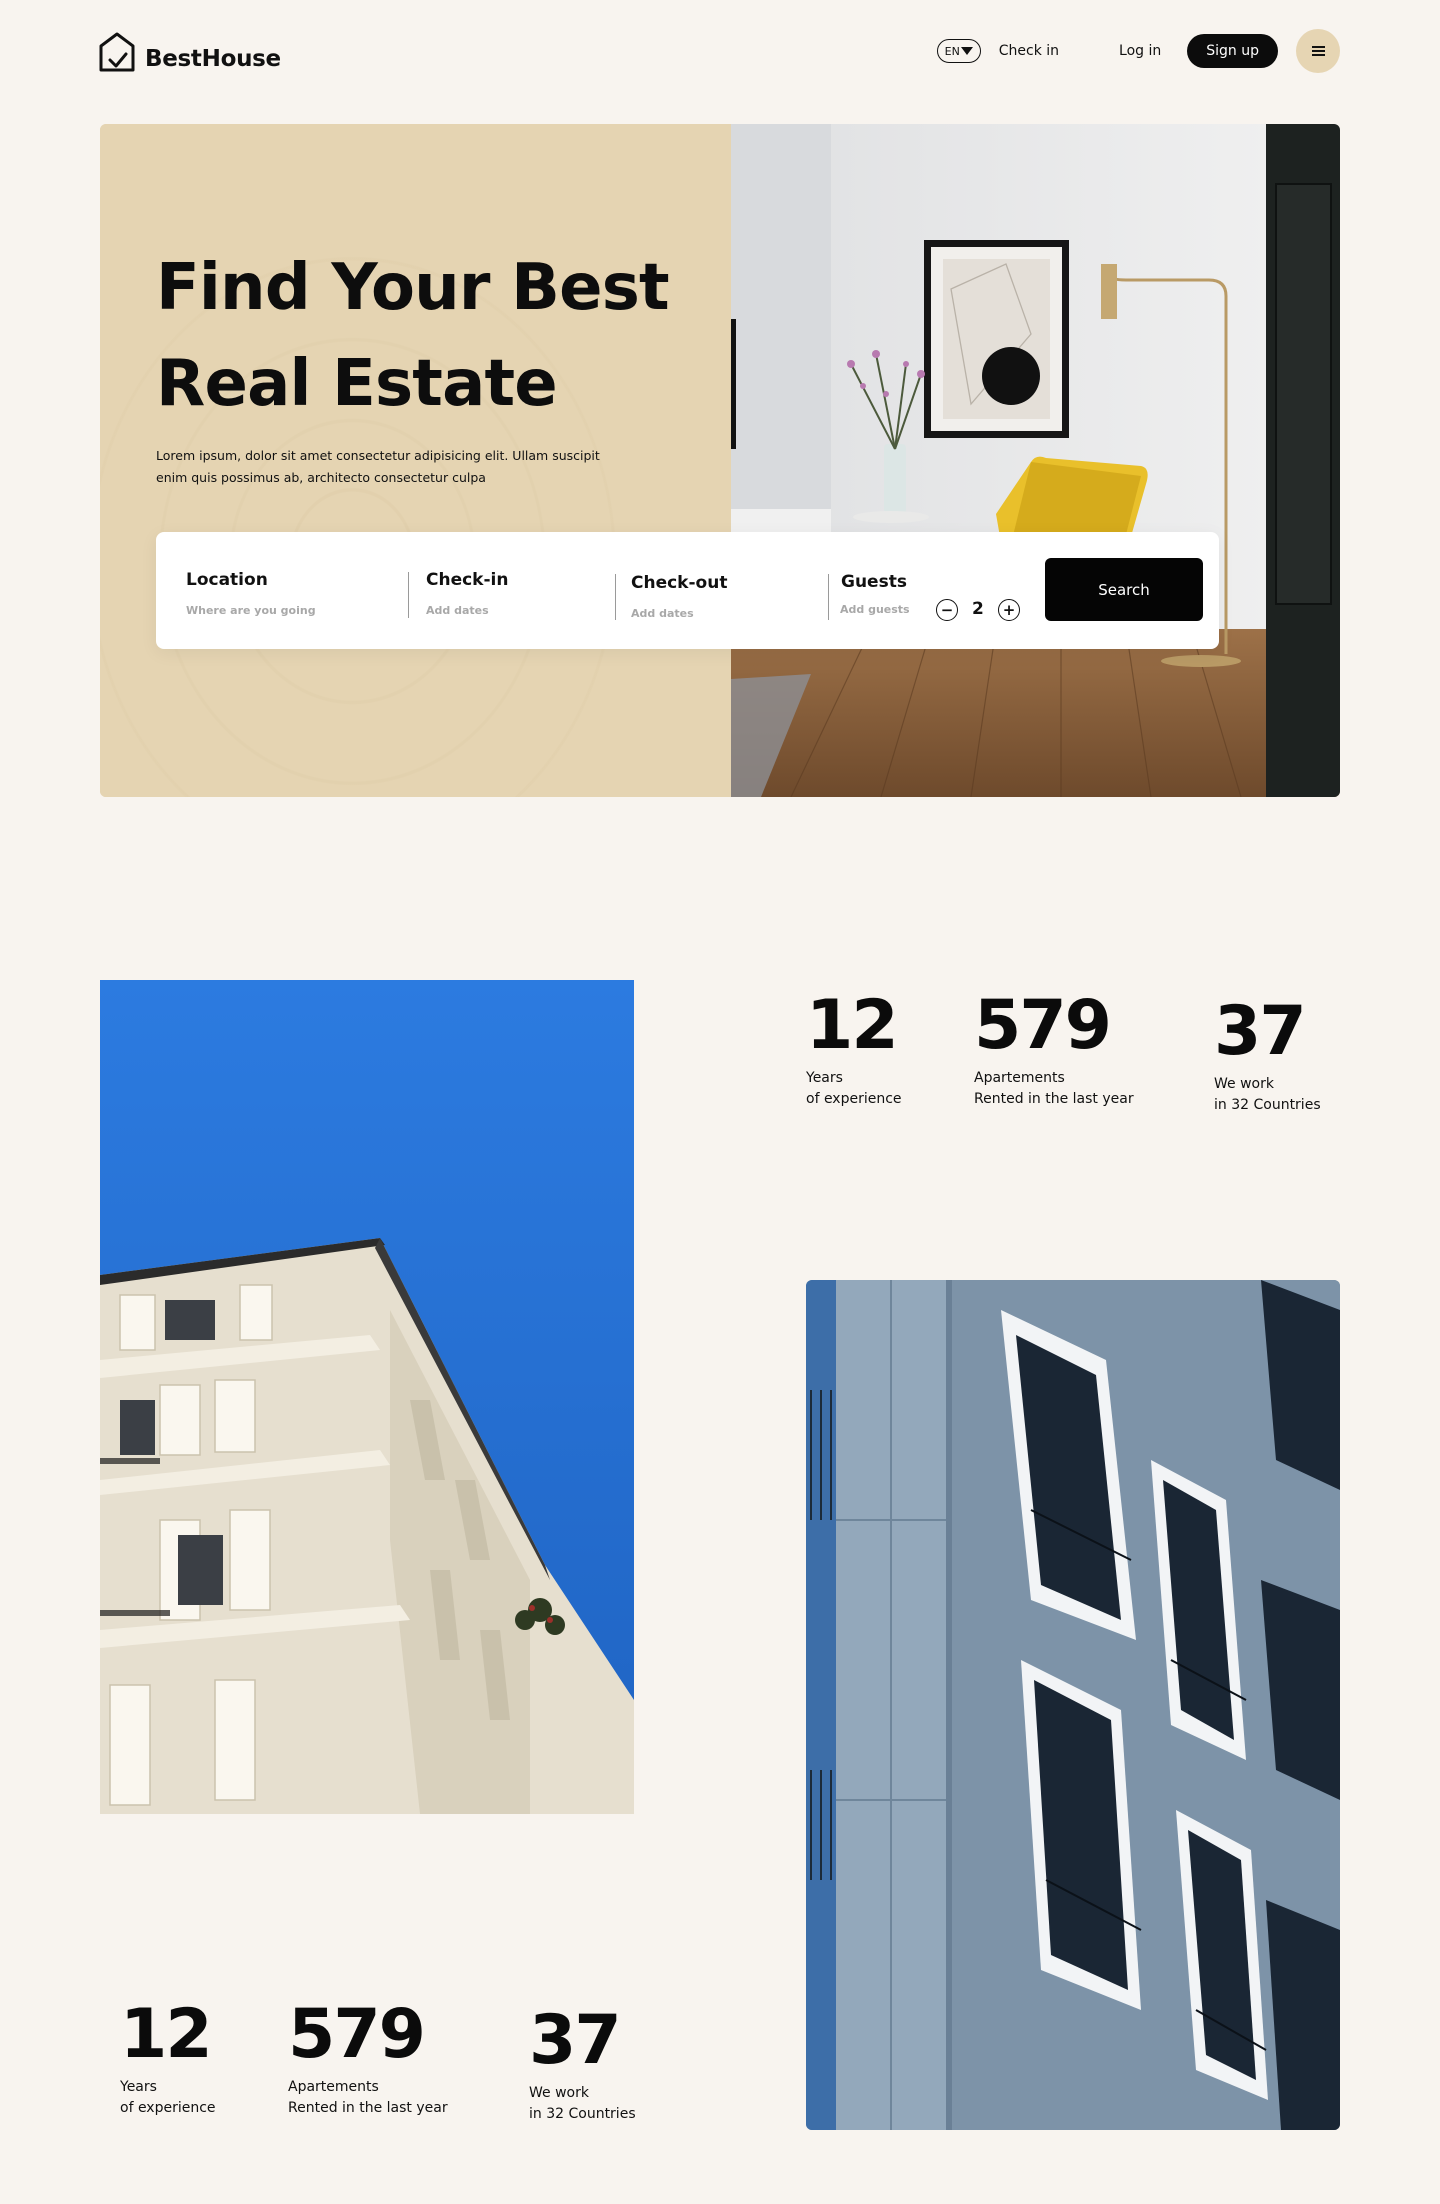 The width and height of the screenshot is (1440, 2204). I want to click on hero-title-line-2: Real Estate, so click(357, 384).